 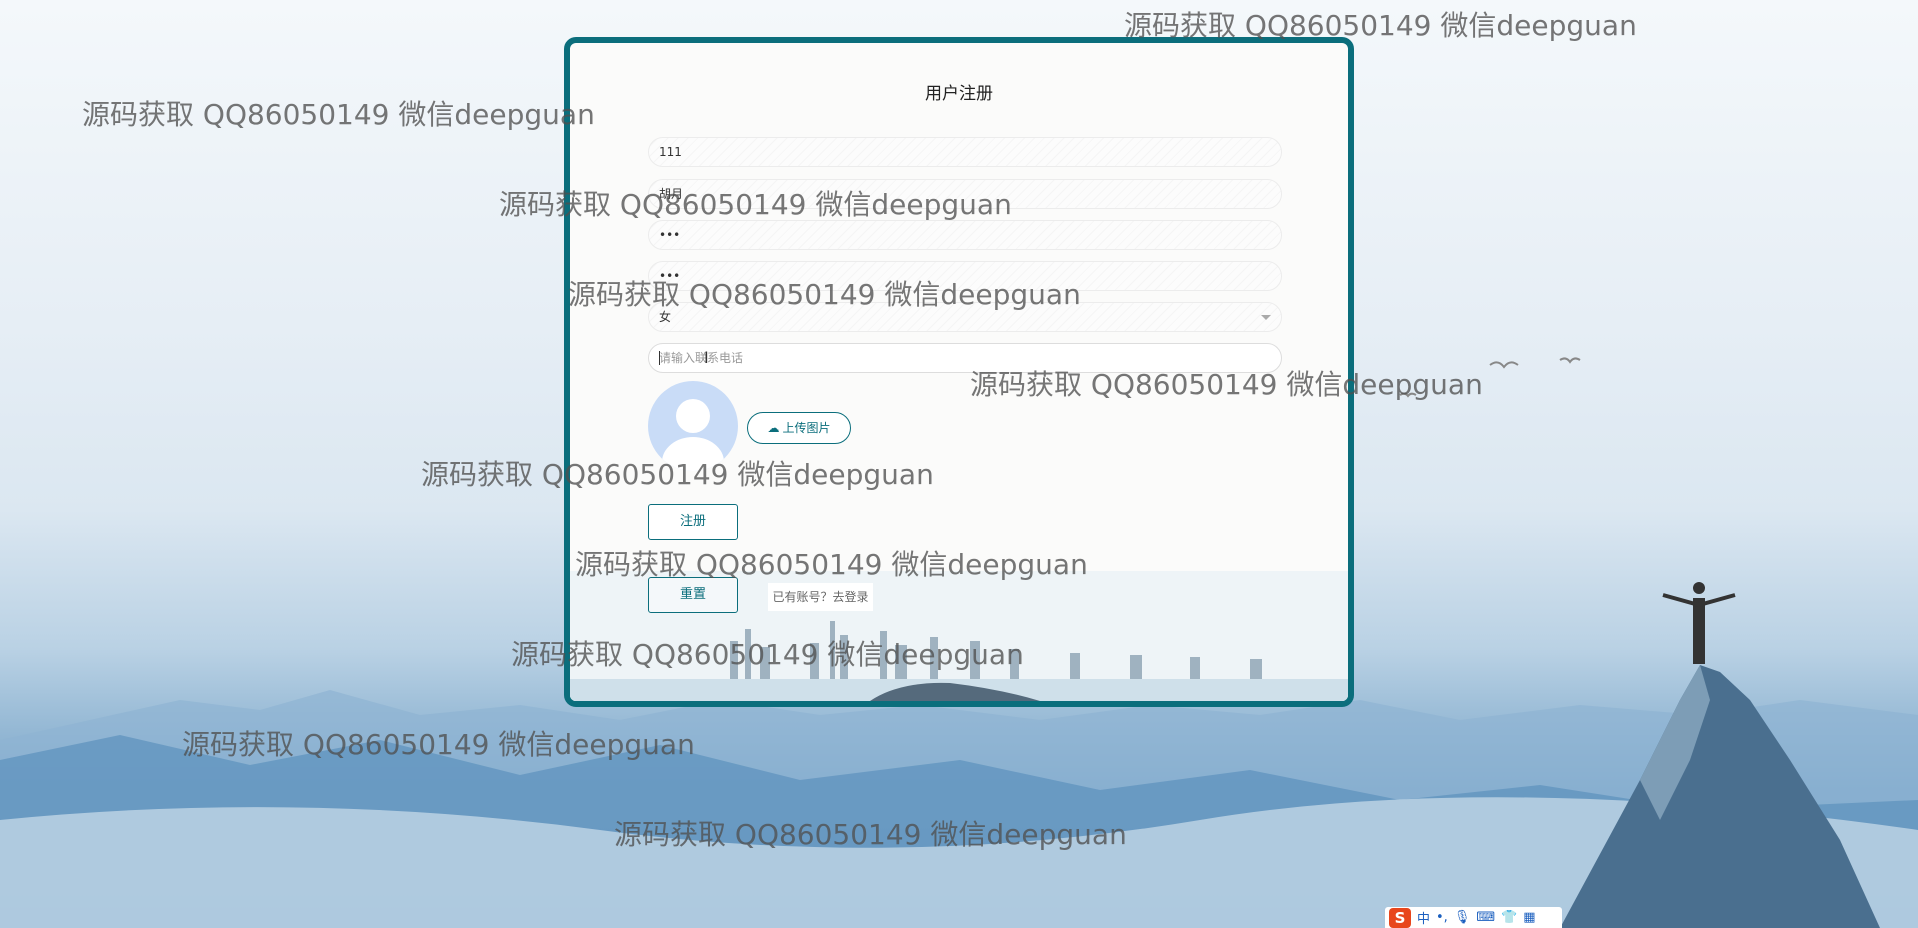 What do you see at coordinates (706, 357) in the screenshot?
I see `ibeam-cursor-icon: I` at bounding box center [706, 357].